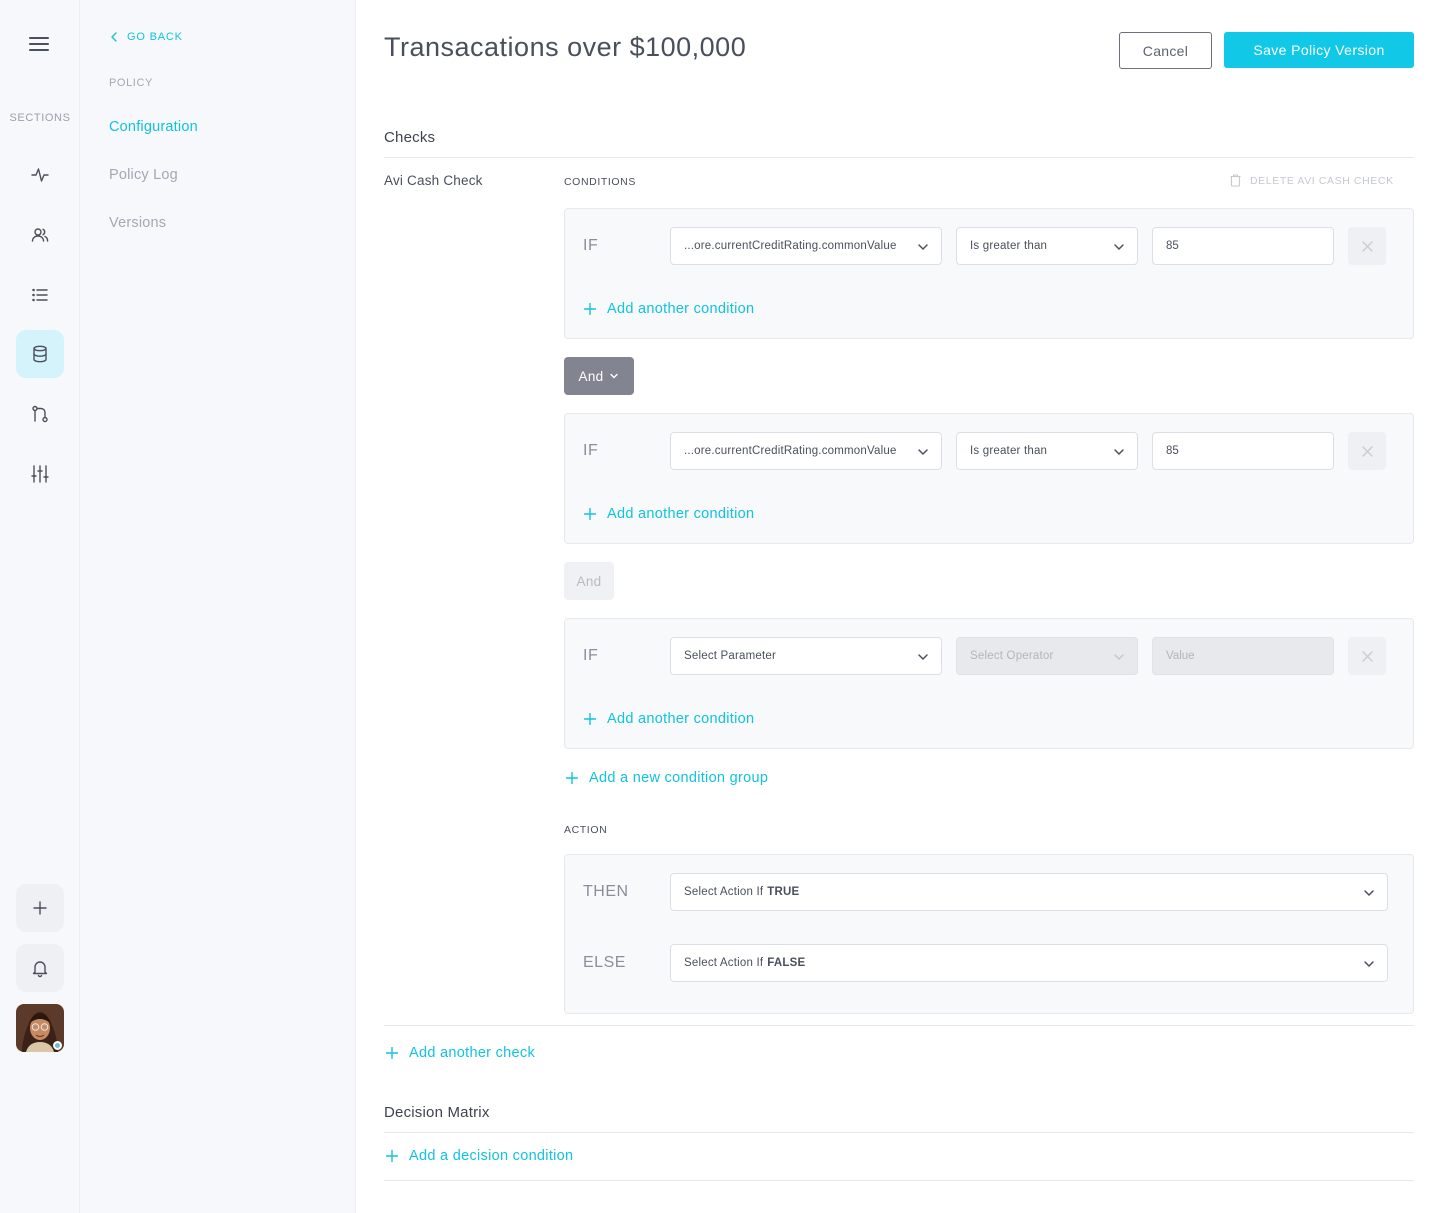 The height and width of the screenshot is (1213, 1440). Describe the element at coordinates (1165, 50) in the screenshot. I see `cancel-button: Cancel` at that location.